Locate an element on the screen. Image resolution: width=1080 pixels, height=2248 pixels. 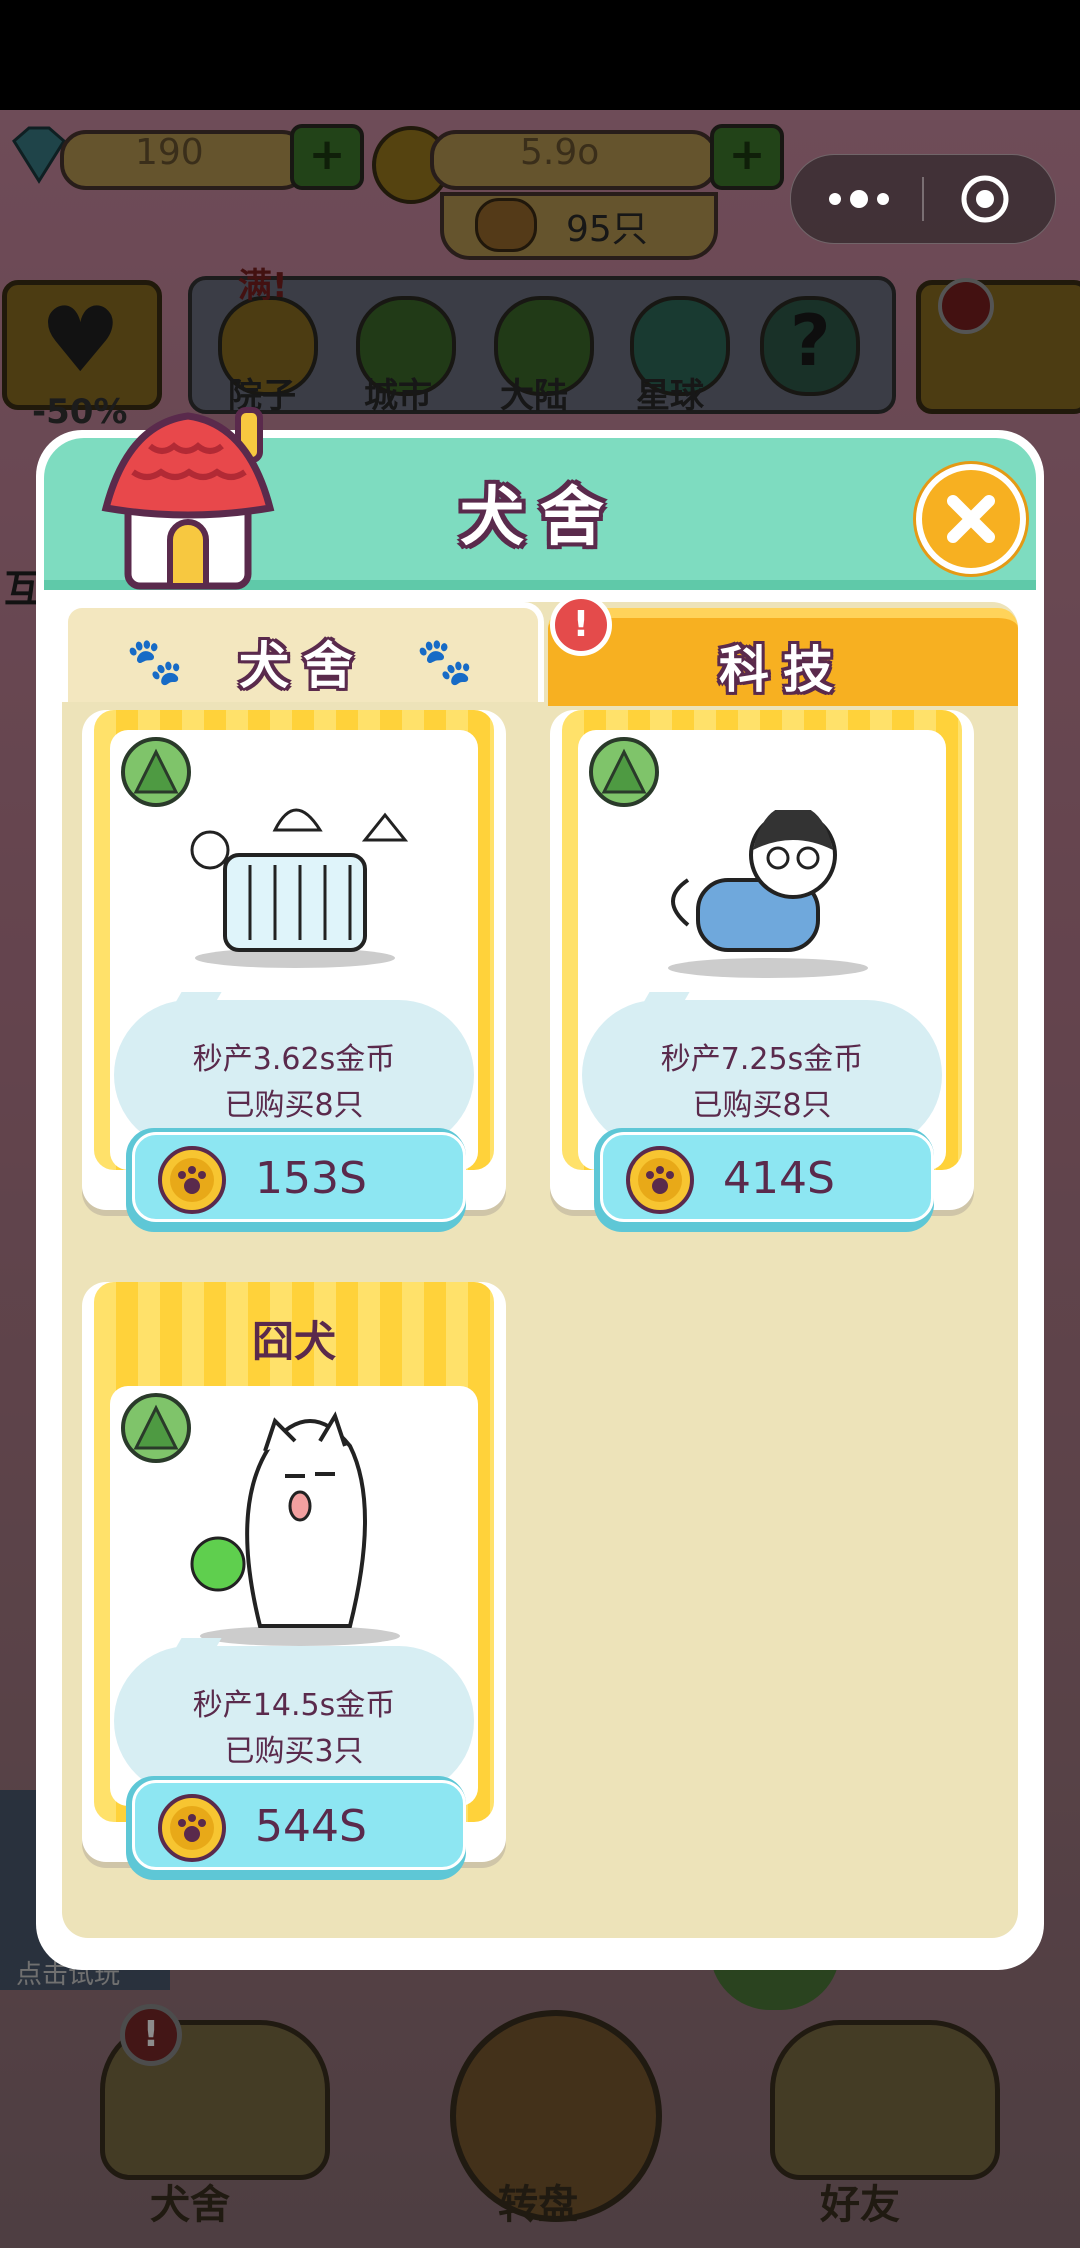
price-label: 153S is located at coordinates (311, 1178).